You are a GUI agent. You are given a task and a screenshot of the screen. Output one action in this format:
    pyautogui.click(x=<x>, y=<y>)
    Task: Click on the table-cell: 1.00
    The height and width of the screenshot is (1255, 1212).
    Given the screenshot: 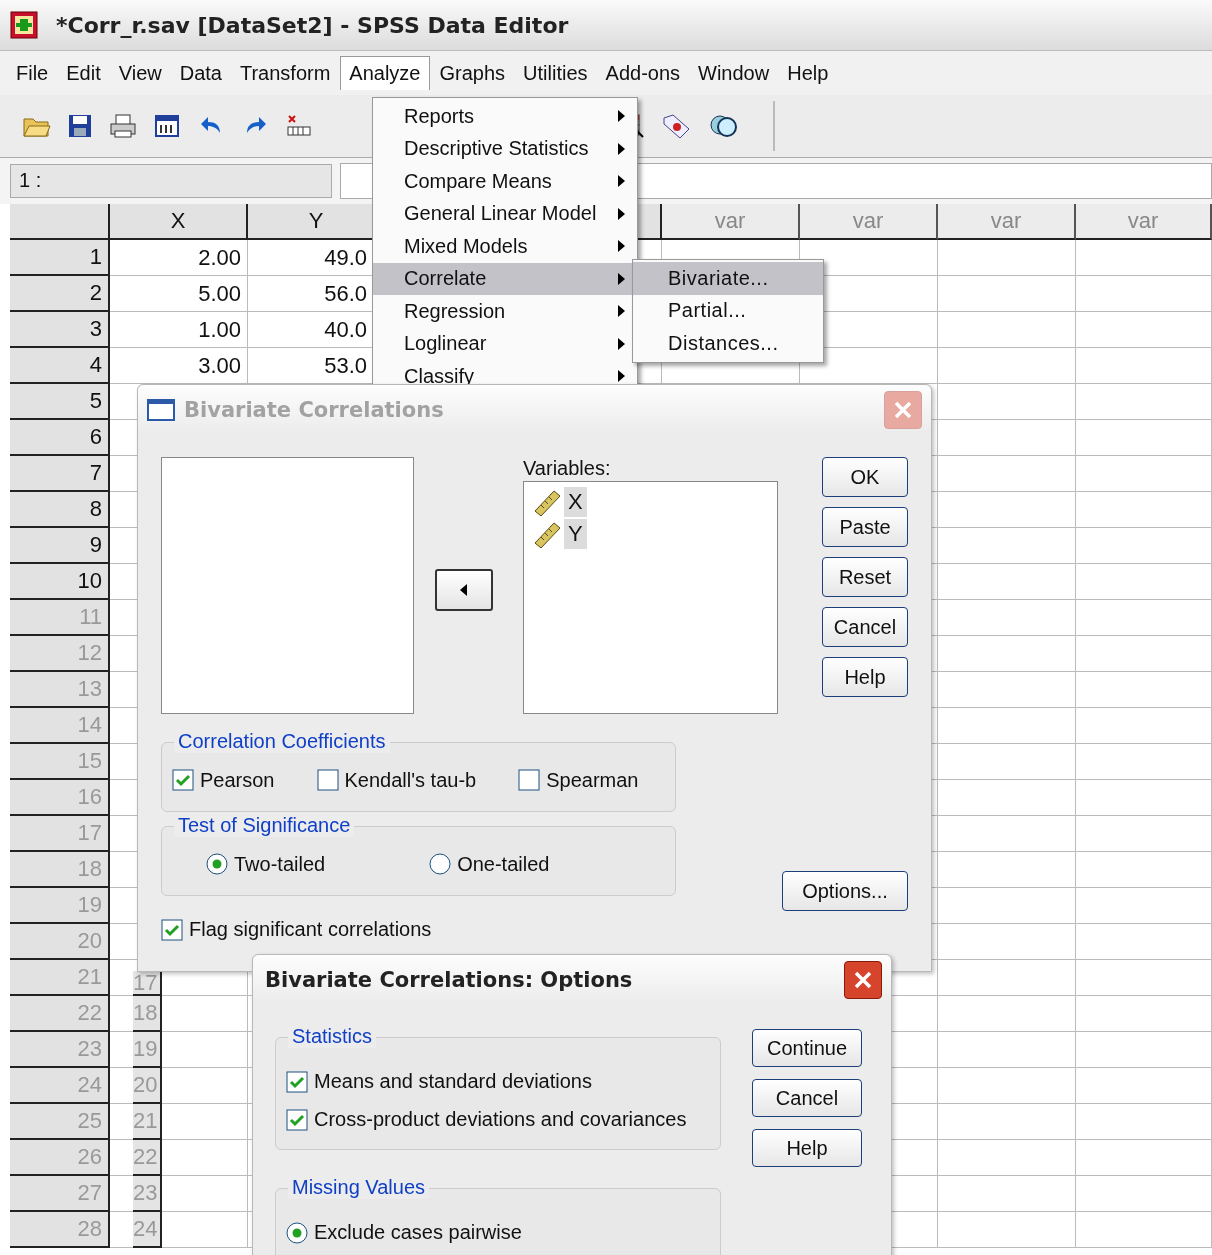 What is the action you would take?
    pyautogui.click(x=179, y=330)
    